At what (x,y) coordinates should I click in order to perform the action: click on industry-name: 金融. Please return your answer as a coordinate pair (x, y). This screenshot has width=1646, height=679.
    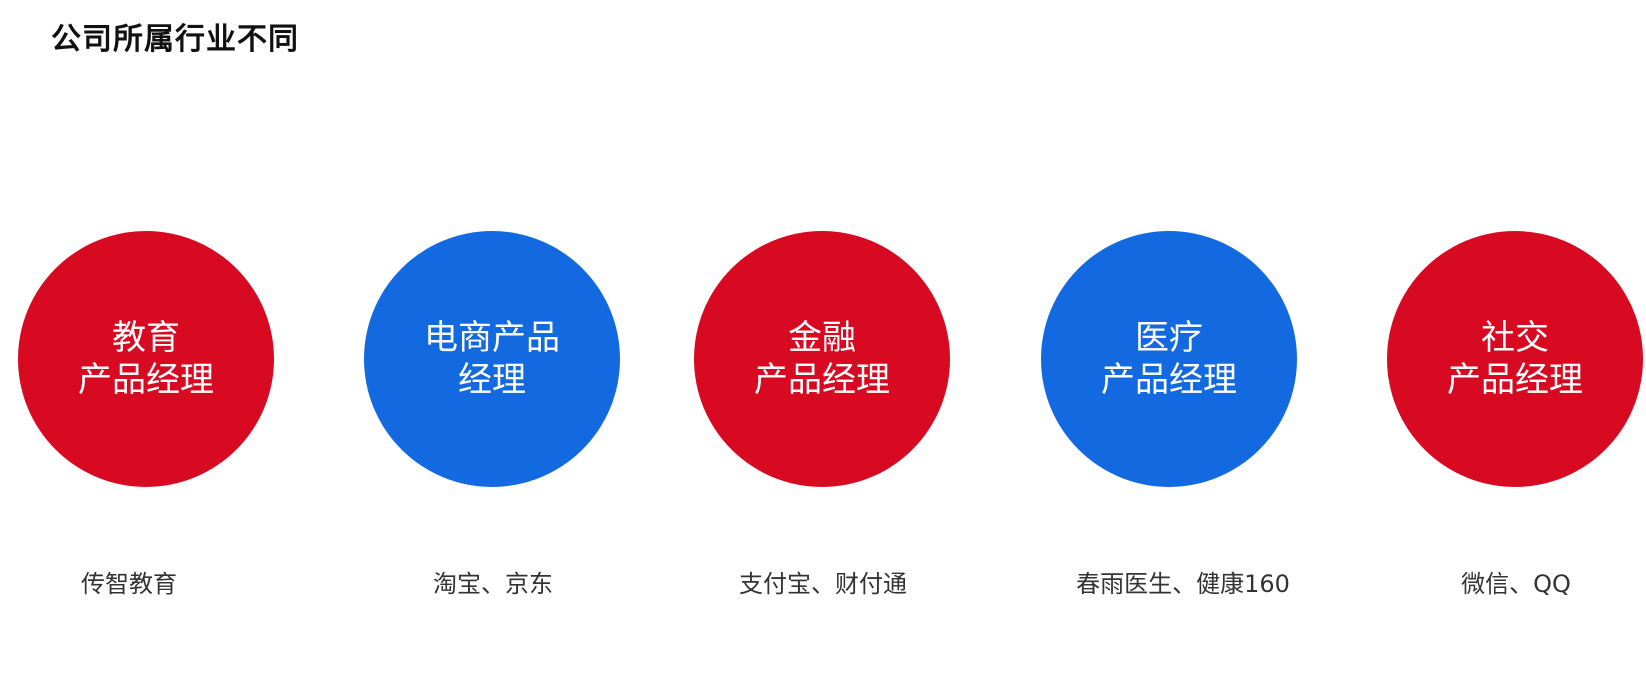
    Looking at the image, I should click on (822, 338).